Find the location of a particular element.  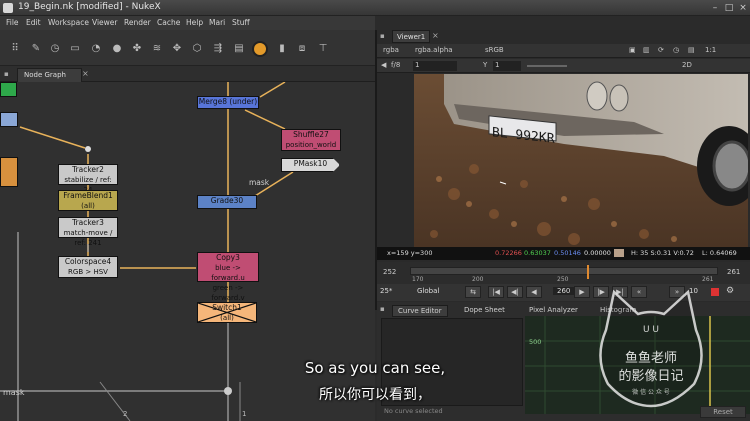

viewer-tab-menu-icon: ▪ is located at coordinates (382, 36).